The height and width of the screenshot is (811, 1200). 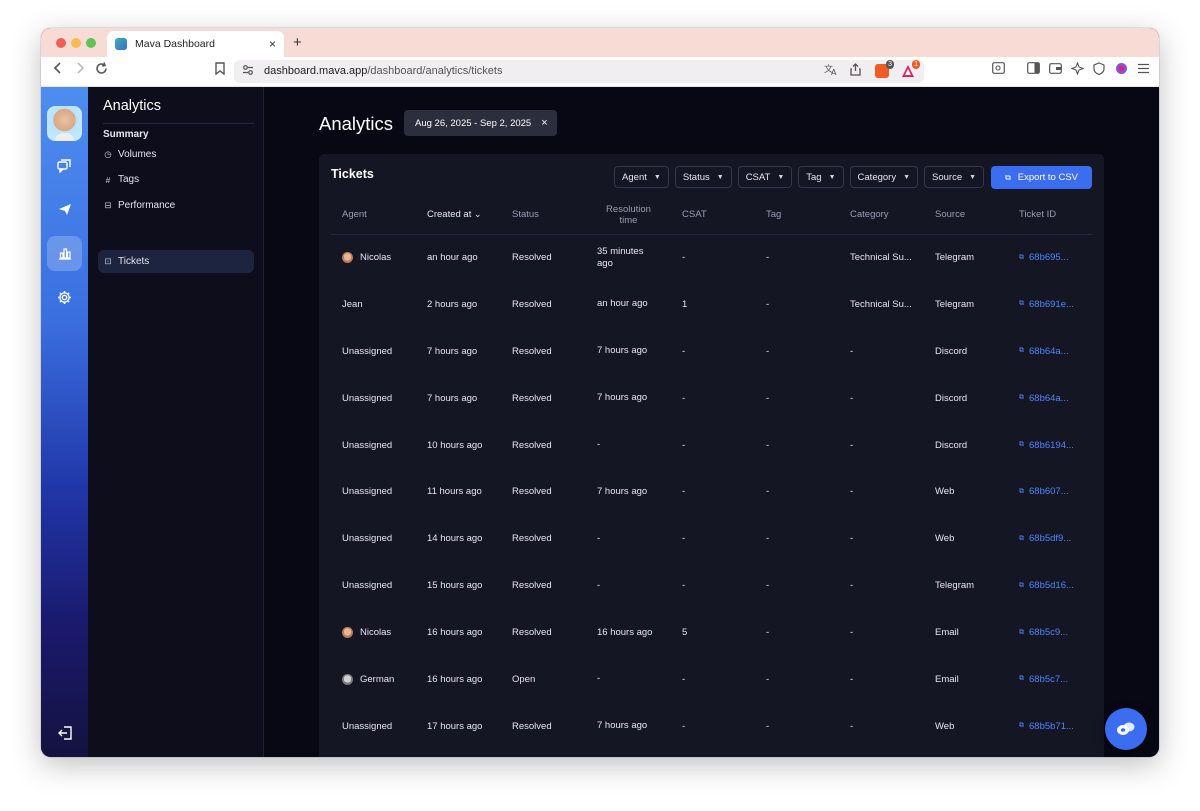 I want to click on cell-tag: -, so click(x=797, y=585).